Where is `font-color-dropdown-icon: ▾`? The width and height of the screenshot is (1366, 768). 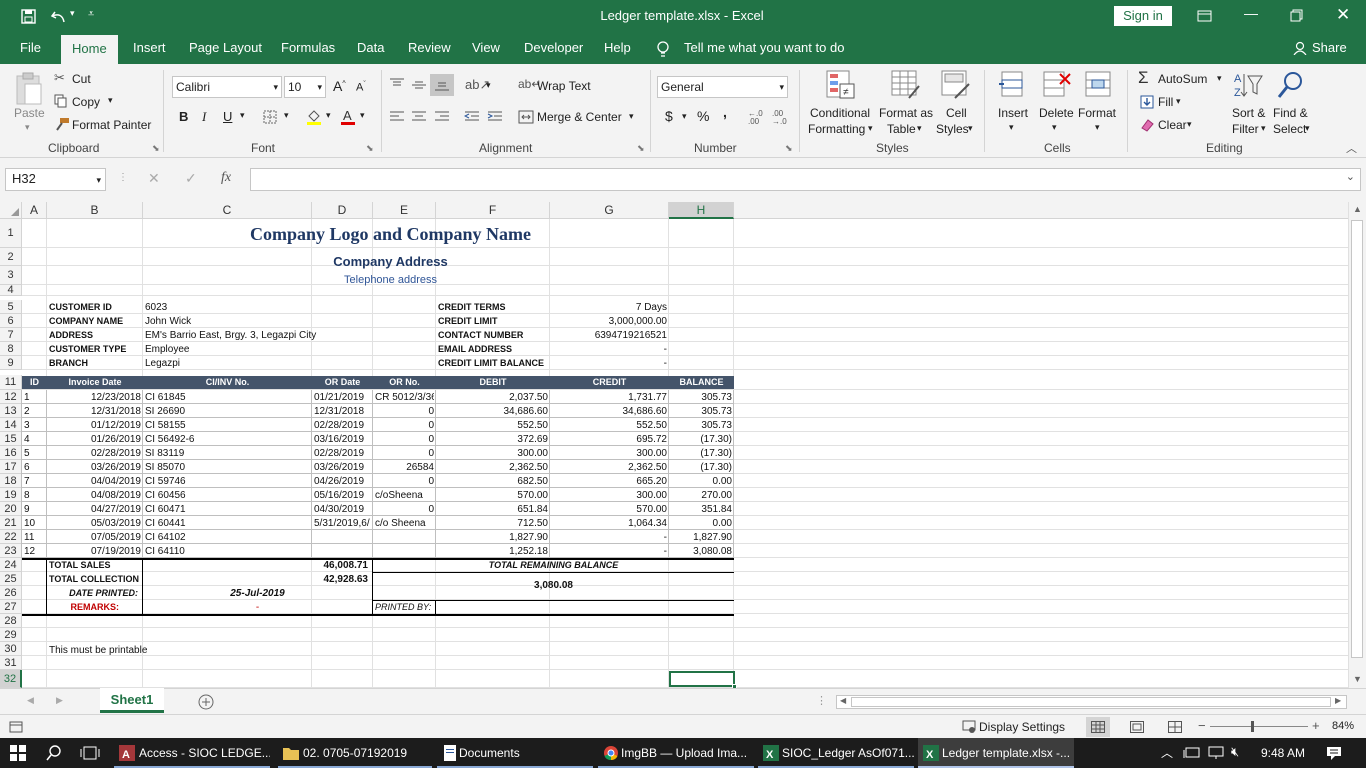 font-color-dropdown-icon: ▾ is located at coordinates (362, 115).